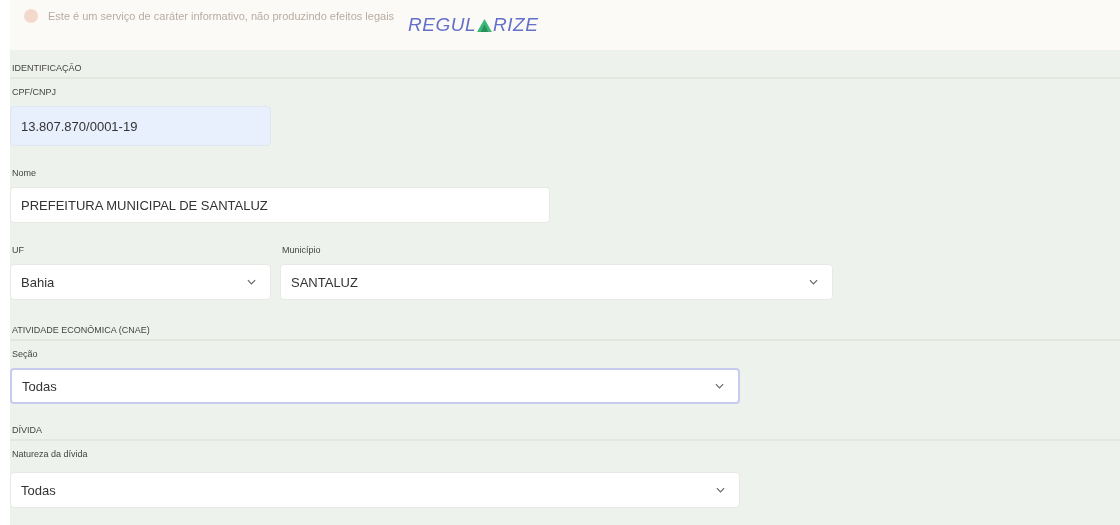 This screenshot has height=525, width=1120. I want to click on section-heading: IDENTIFICAÇÃO, so click(565, 69).